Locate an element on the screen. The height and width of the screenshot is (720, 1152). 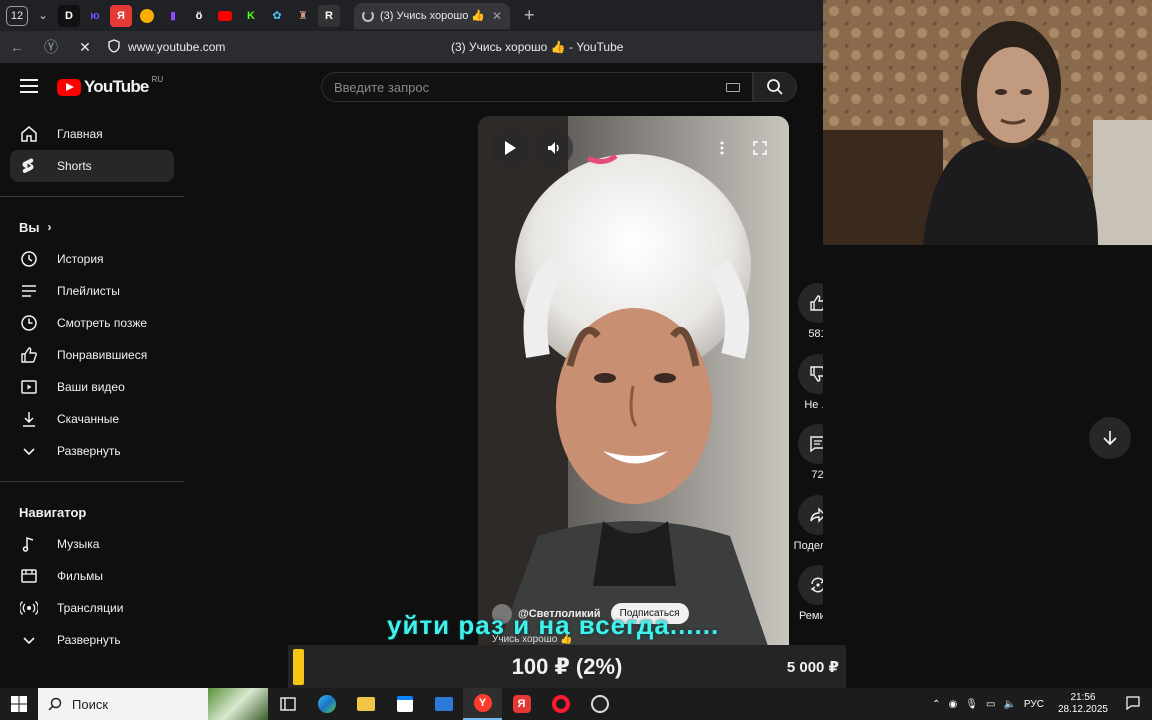
back-arrow-icon: ← is located at coordinates (17, 47).